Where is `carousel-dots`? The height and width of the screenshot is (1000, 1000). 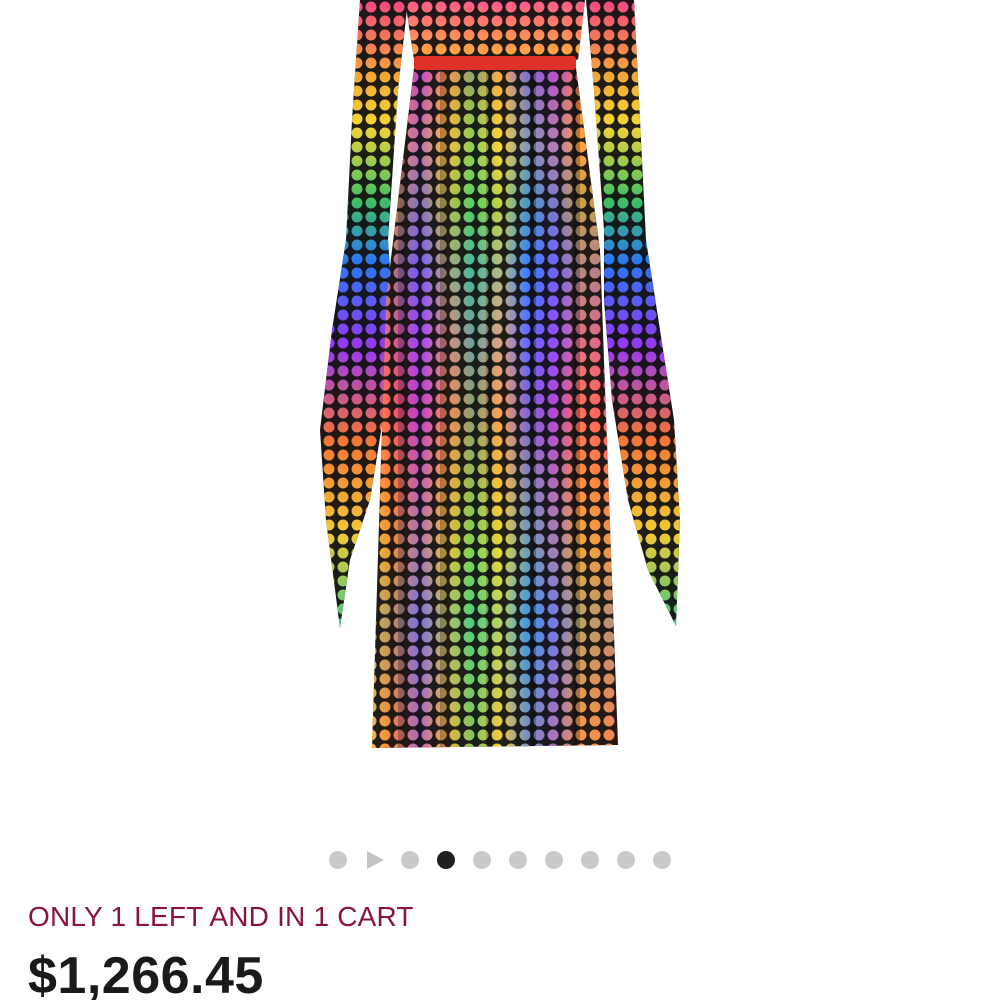 carousel-dots is located at coordinates (500, 860).